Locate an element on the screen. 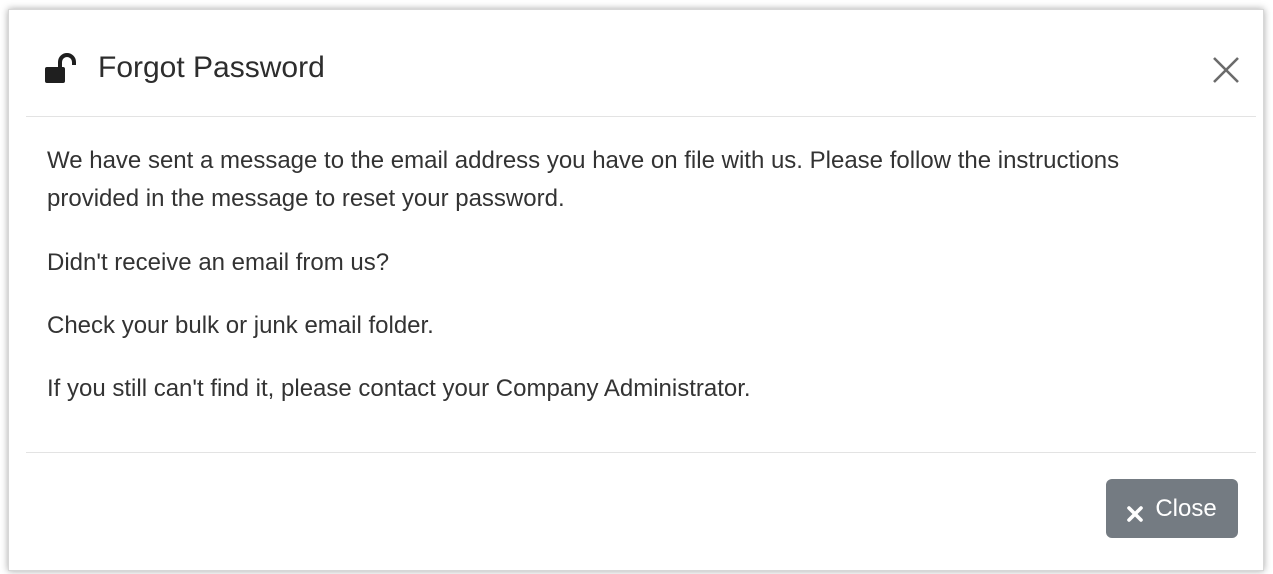 The width and height of the screenshot is (1273, 574). close-button: Close is located at coordinates (1172, 508).